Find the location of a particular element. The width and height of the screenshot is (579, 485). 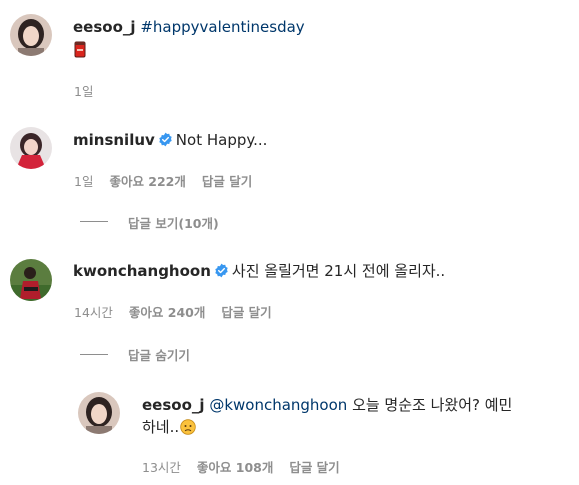

post-caption: eesoo_j #happyvalentinesday is located at coordinates (189, 27).